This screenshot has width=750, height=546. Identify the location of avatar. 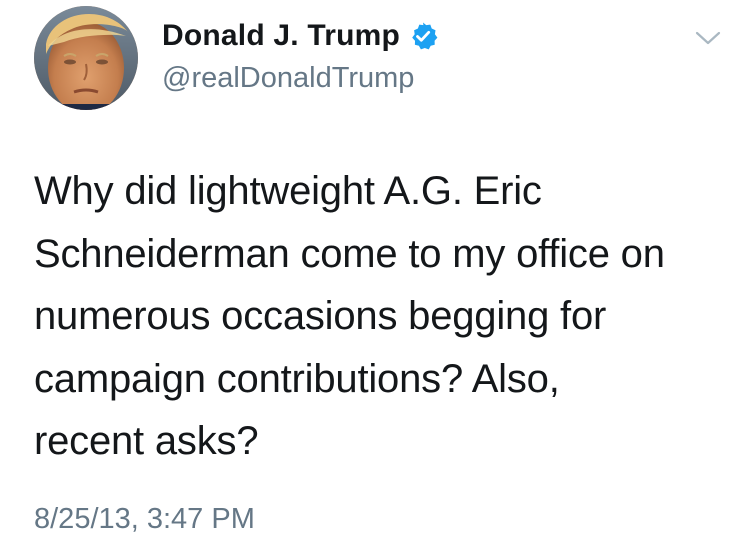
(86, 58).